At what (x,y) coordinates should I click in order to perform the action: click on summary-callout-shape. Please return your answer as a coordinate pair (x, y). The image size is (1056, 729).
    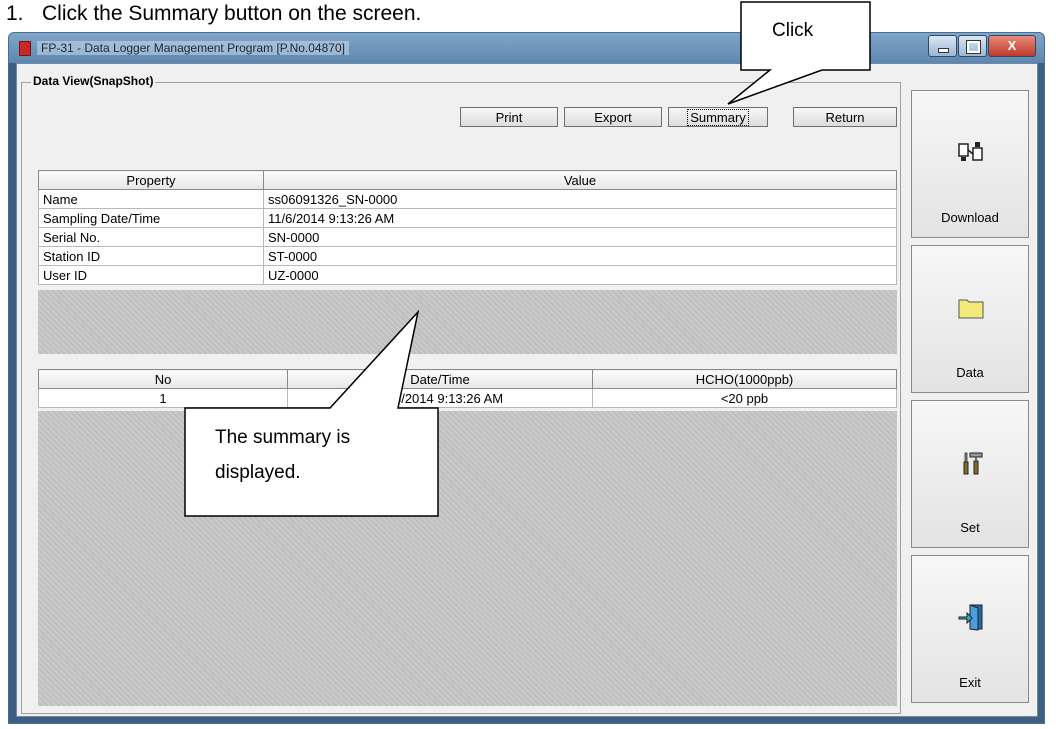
    Looking at the image, I should click on (311, 413).